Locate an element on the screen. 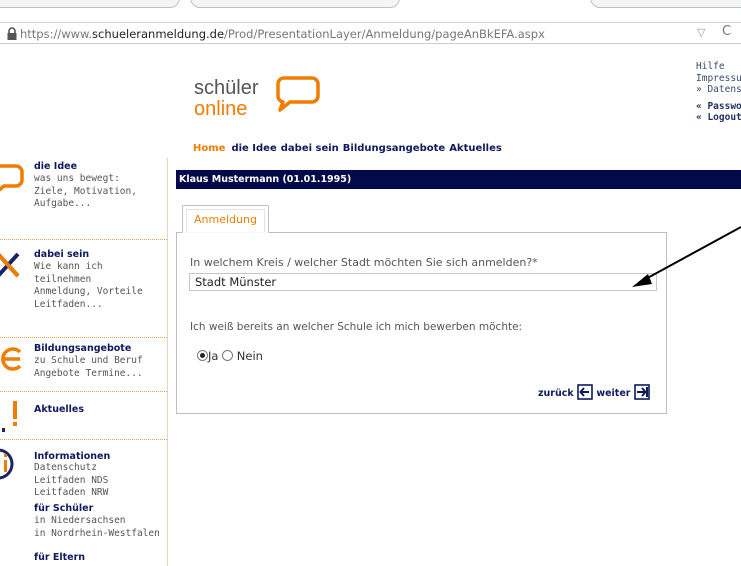 The image size is (741, 566). nav-dabei-sein: dabei sein is located at coordinates (310, 148).